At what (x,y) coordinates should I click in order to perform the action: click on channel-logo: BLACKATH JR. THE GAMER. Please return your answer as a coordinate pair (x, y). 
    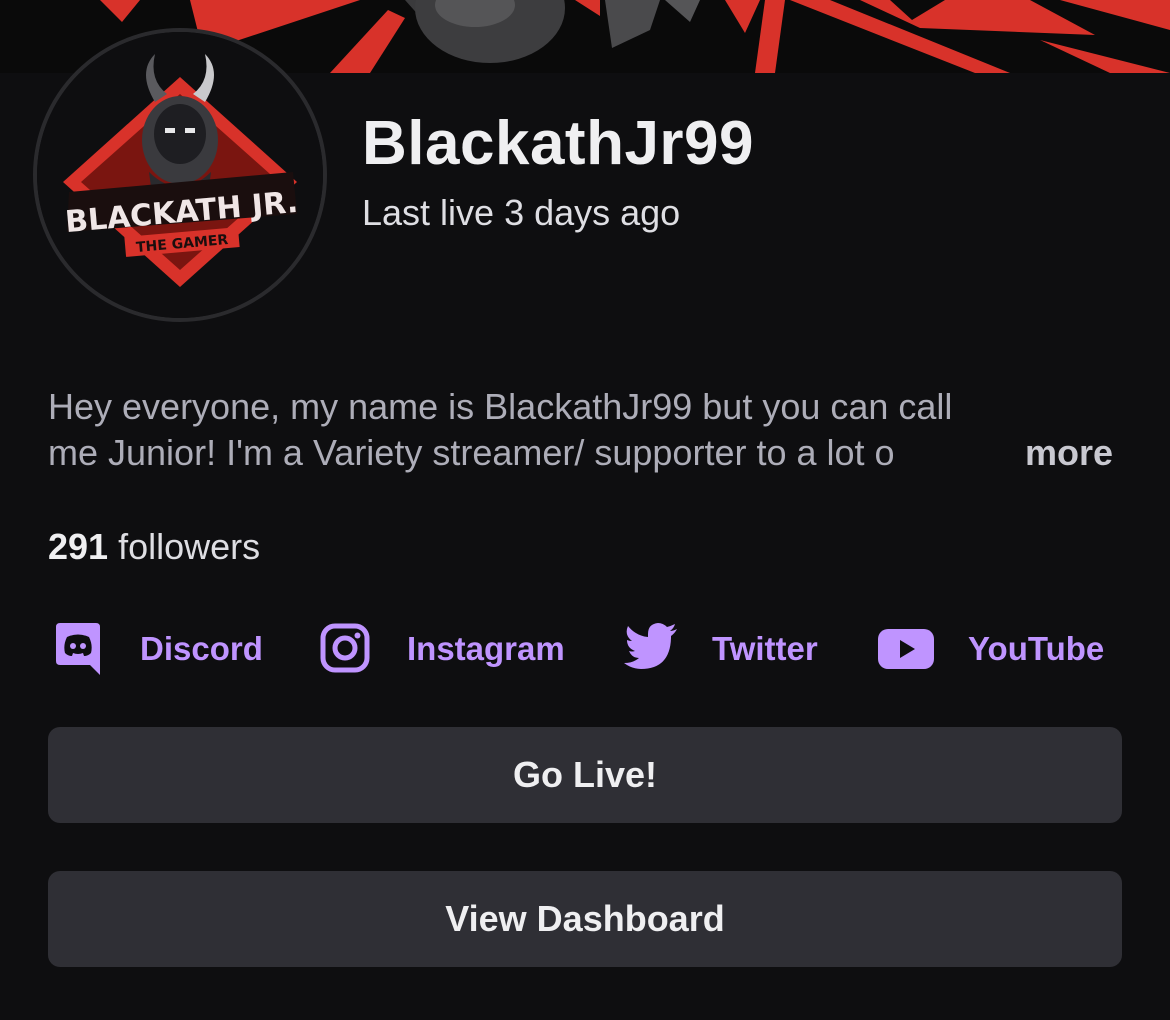
    Looking at the image, I should click on (180, 175).